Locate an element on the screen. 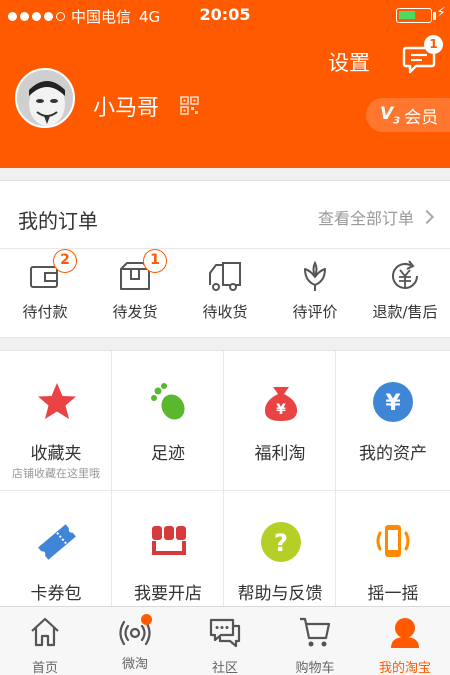  order-pending-review: 待评价 is located at coordinates (315, 290).